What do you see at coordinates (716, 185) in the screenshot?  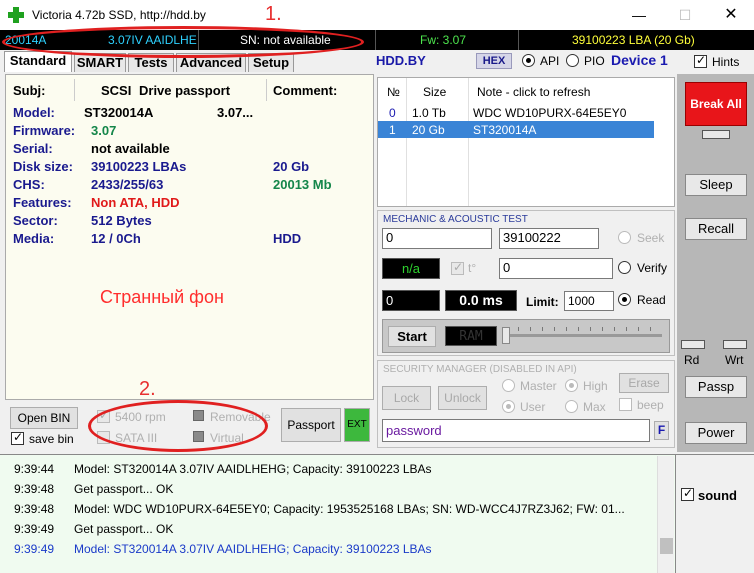 I see `sleep-button: Sleep` at bounding box center [716, 185].